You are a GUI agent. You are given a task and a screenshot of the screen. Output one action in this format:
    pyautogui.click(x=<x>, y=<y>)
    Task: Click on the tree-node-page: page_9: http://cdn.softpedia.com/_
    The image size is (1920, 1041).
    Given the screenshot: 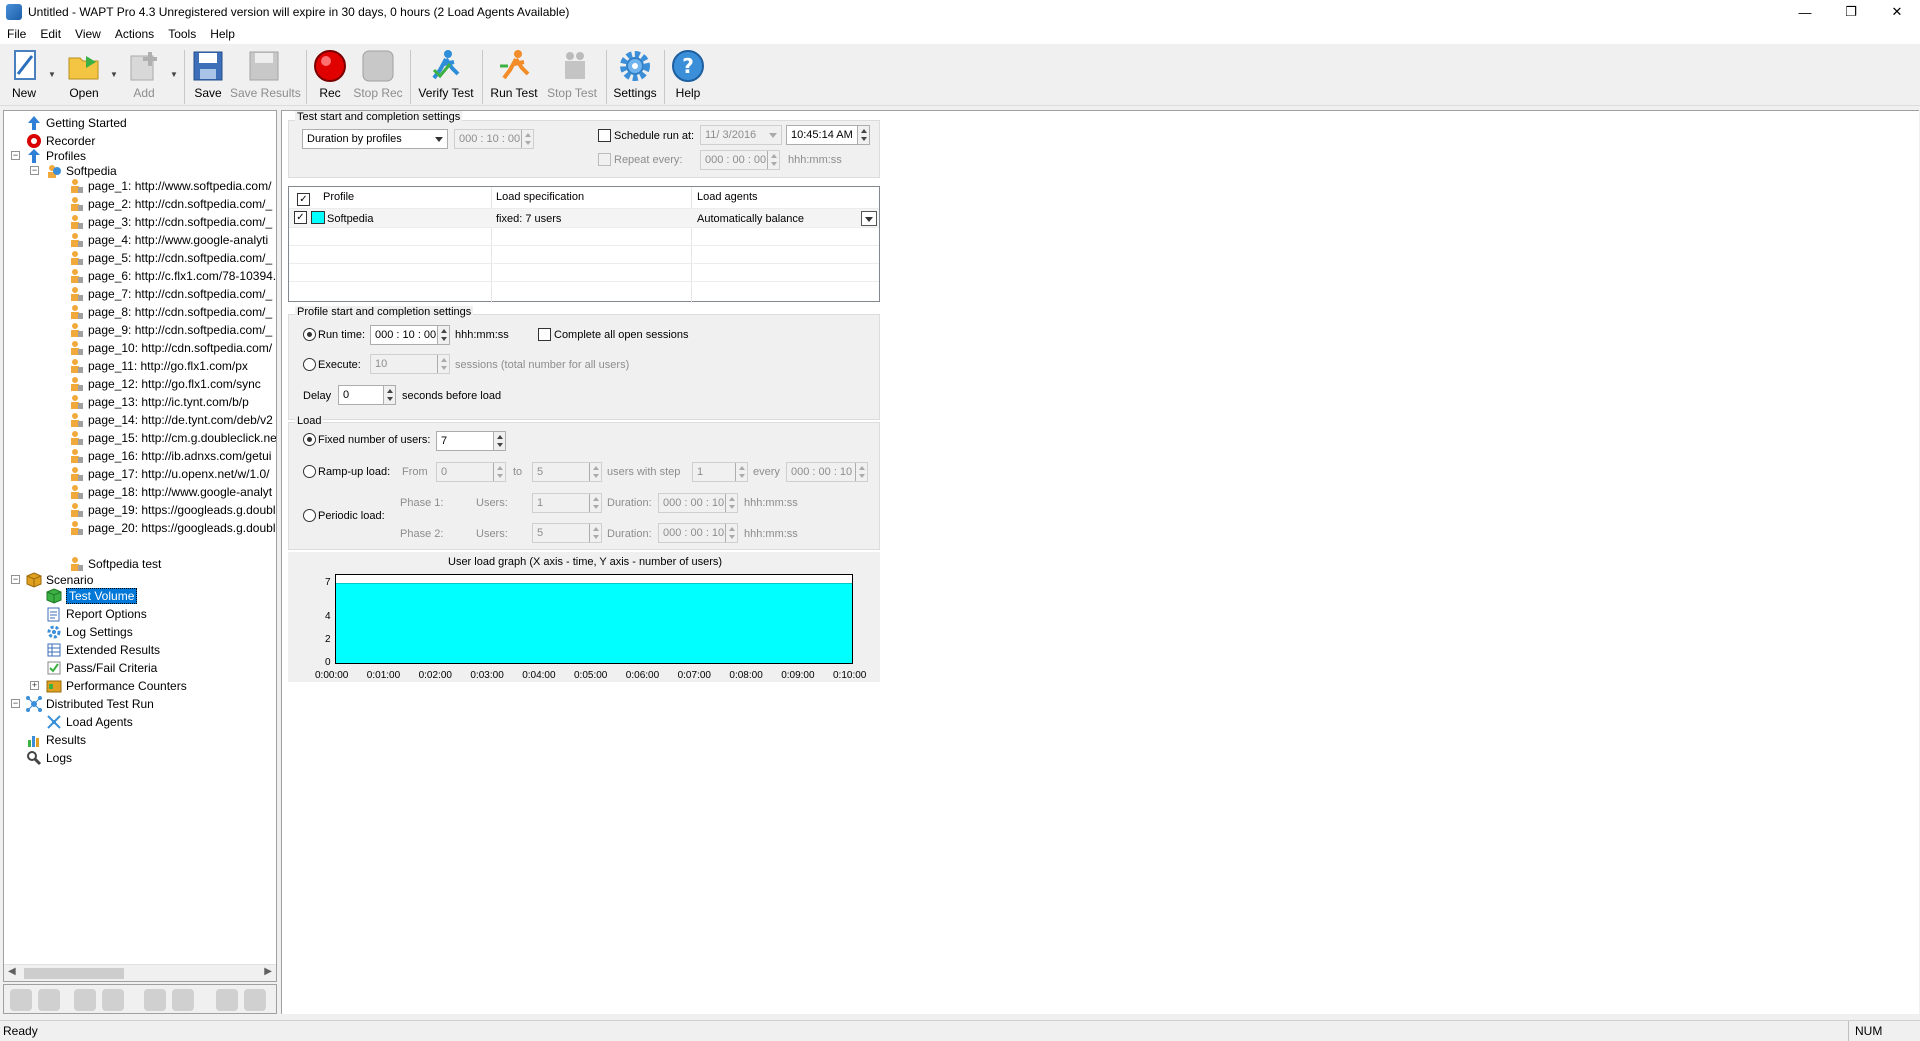 What is the action you would take?
    pyautogui.click(x=170, y=330)
    